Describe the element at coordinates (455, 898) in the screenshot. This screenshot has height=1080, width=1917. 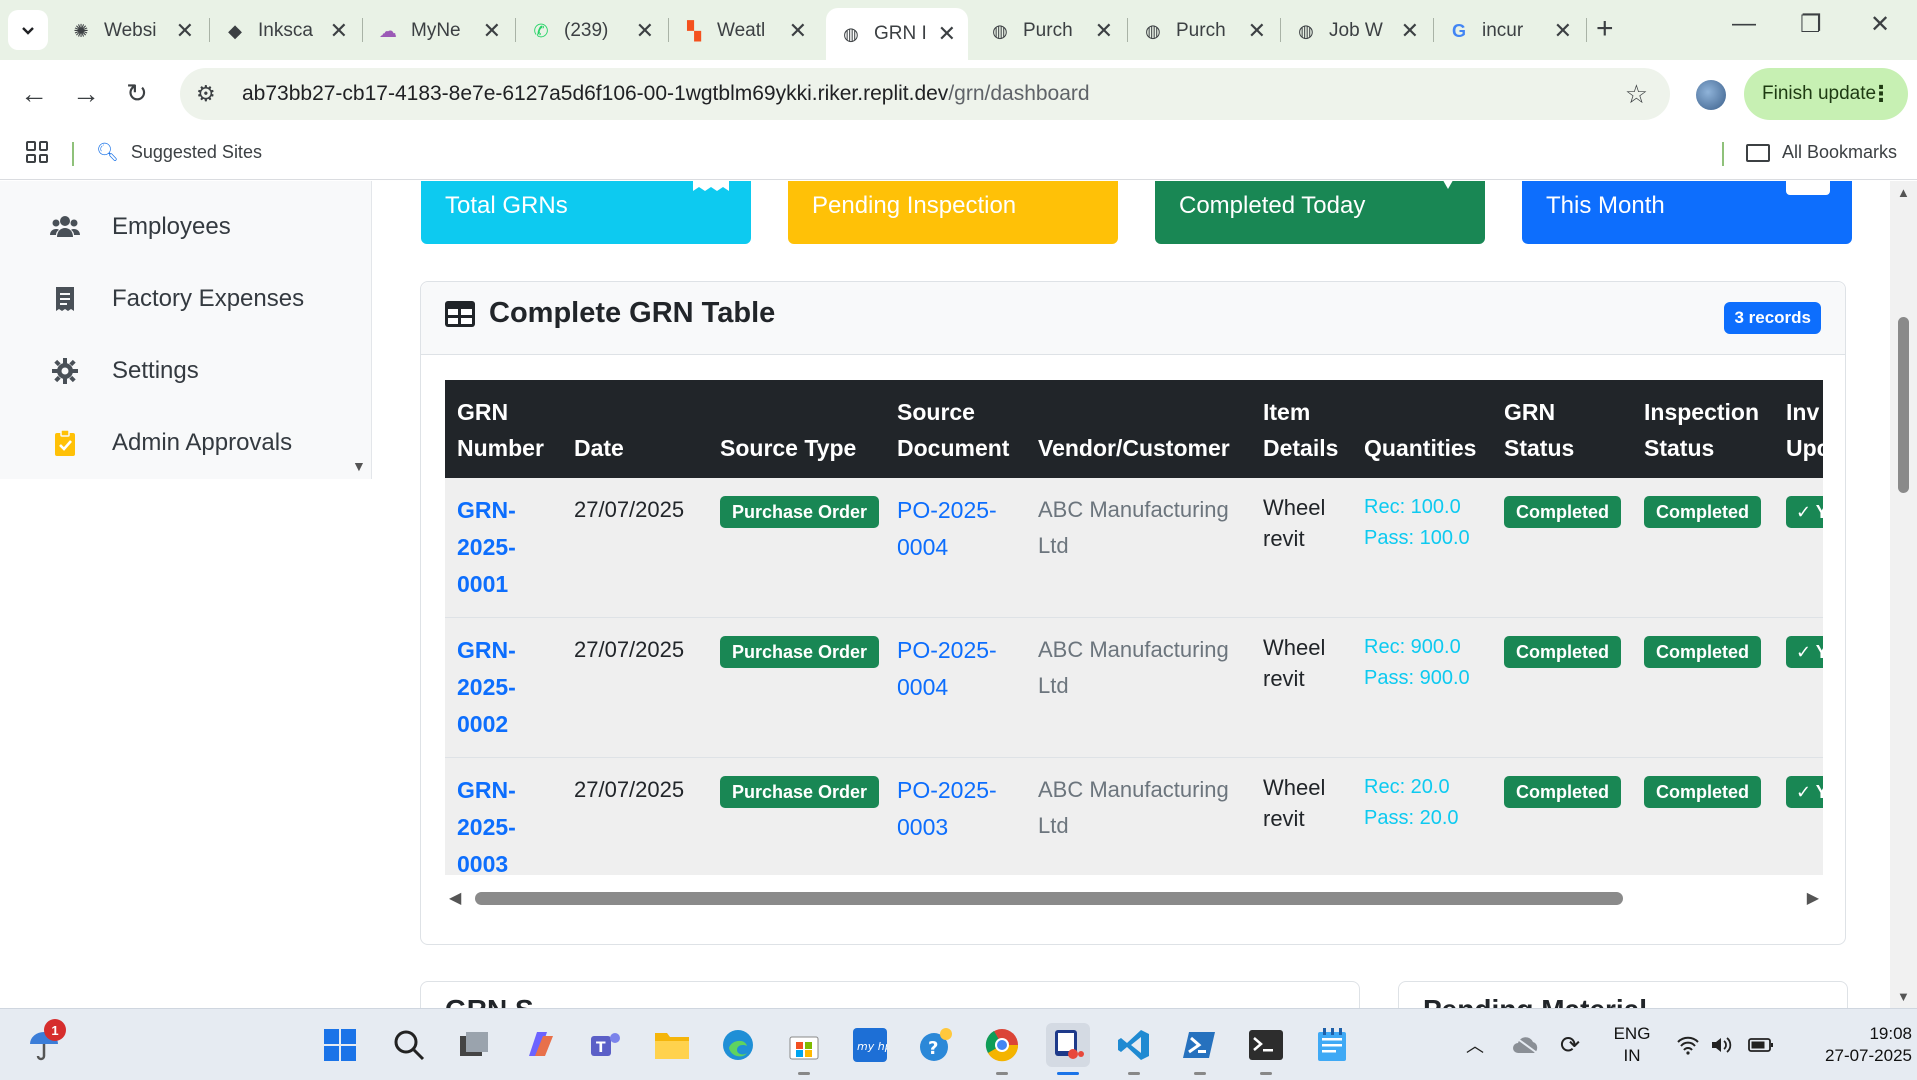
I see `scroll-left-icon: ◀` at that location.